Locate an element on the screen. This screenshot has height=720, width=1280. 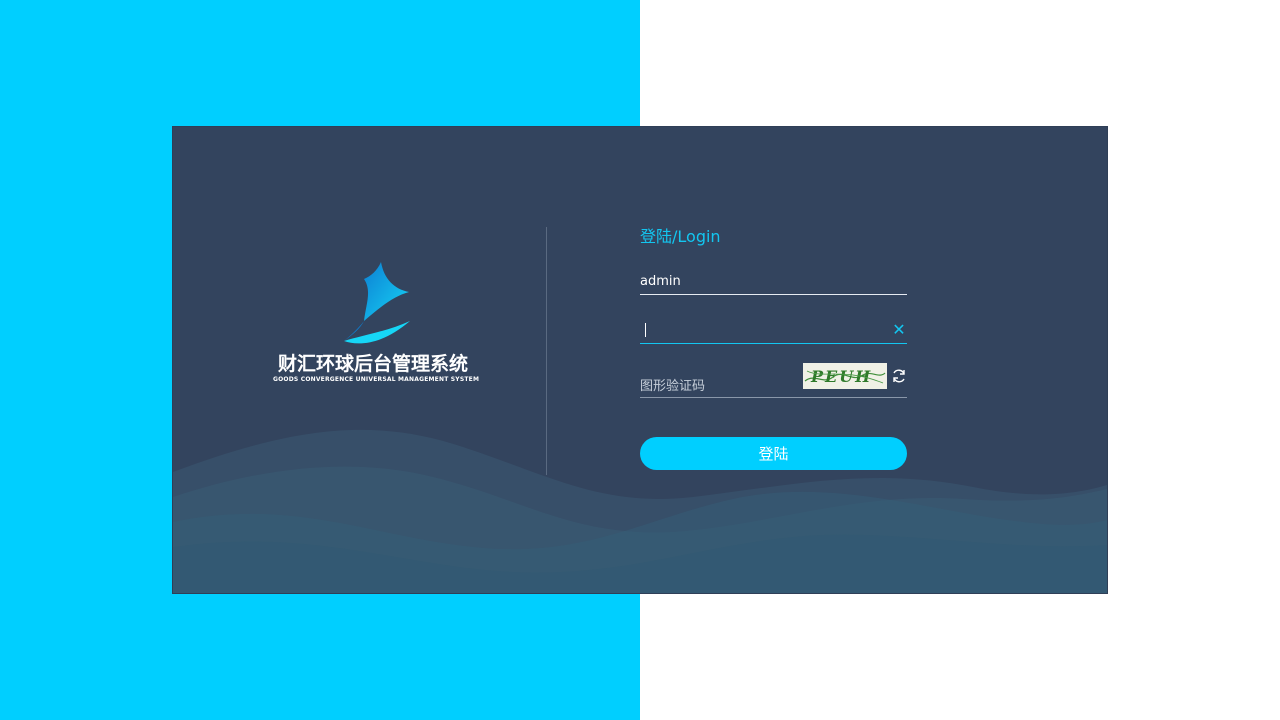
captcha-image: PEUH is located at coordinates (845, 376).